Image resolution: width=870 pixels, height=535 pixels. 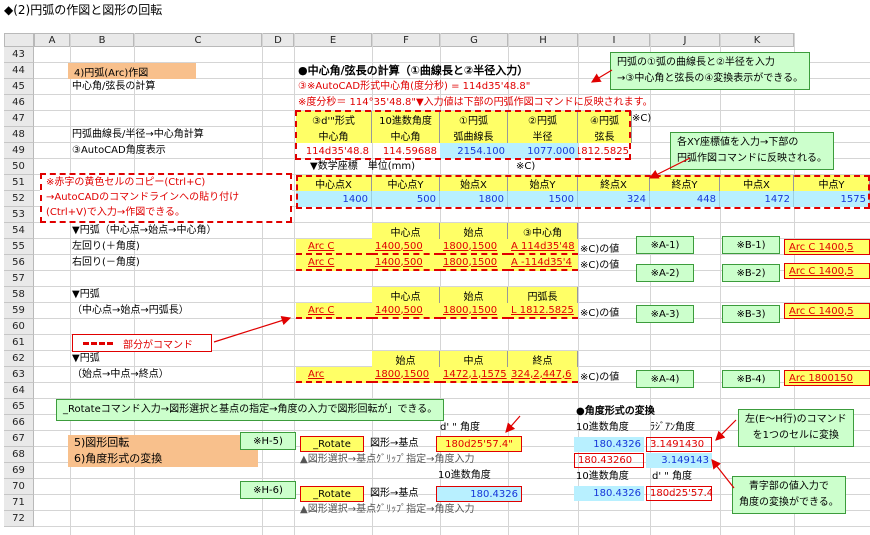 I want to click on arrow-blue, so click(x=723, y=474).